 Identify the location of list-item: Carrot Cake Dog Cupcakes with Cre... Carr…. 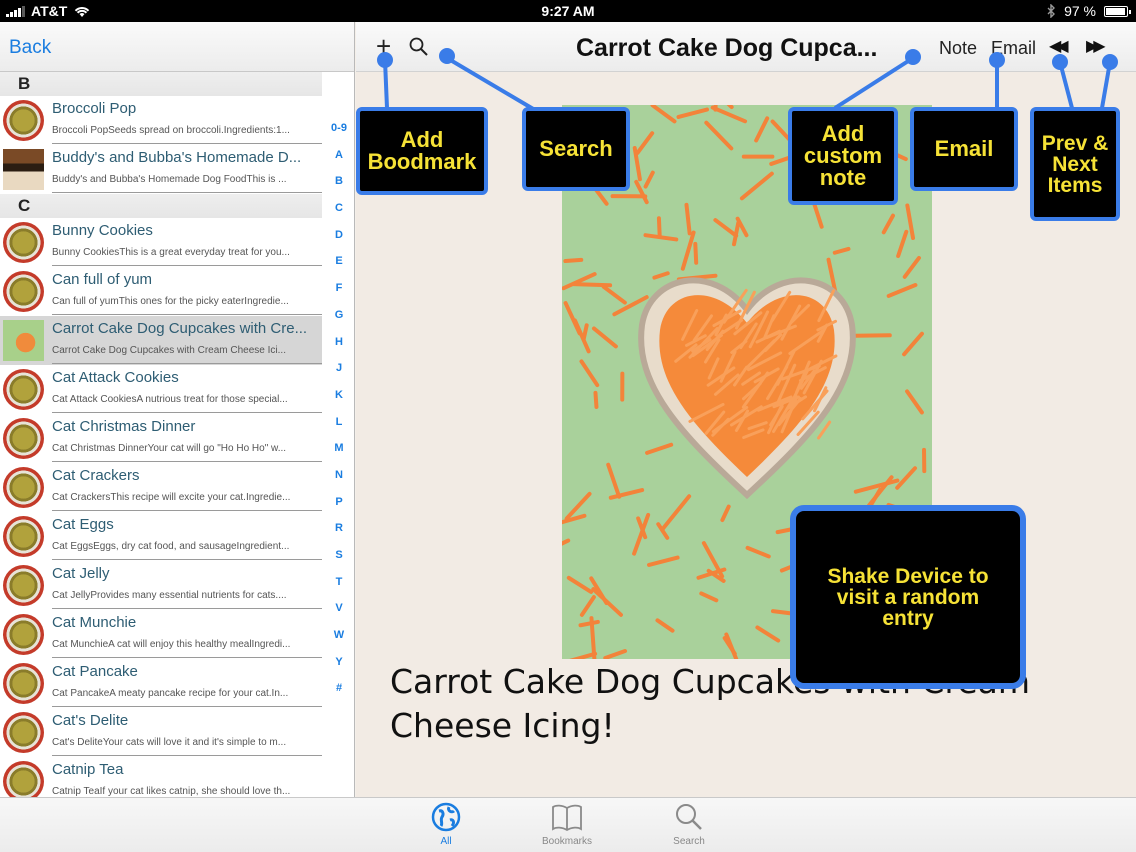
(161, 340).